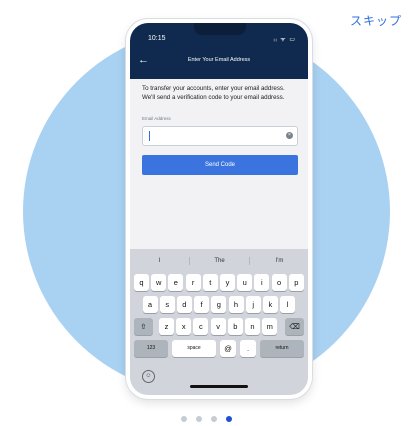  Describe the element at coordinates (159, 261) in the screenshot. I see `suggestion-1: I` at that location.